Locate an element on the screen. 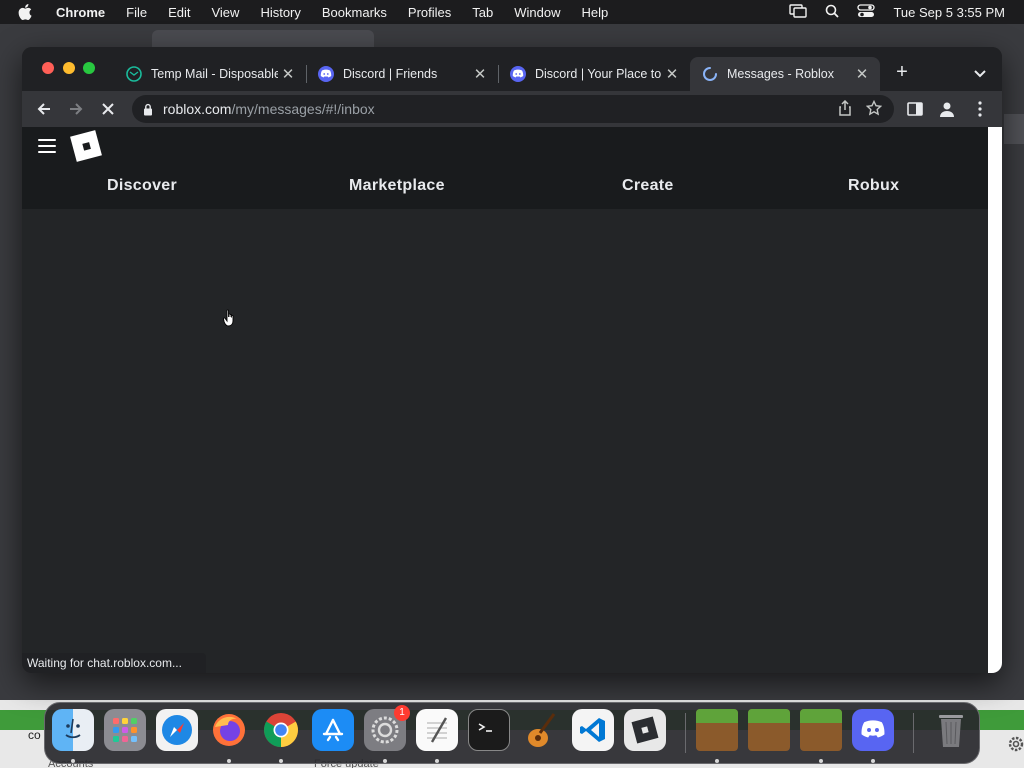 The height and width of the screenshot is (768, 1024). chrome-menu-kebab-icon is located at coordinates (980, 109).